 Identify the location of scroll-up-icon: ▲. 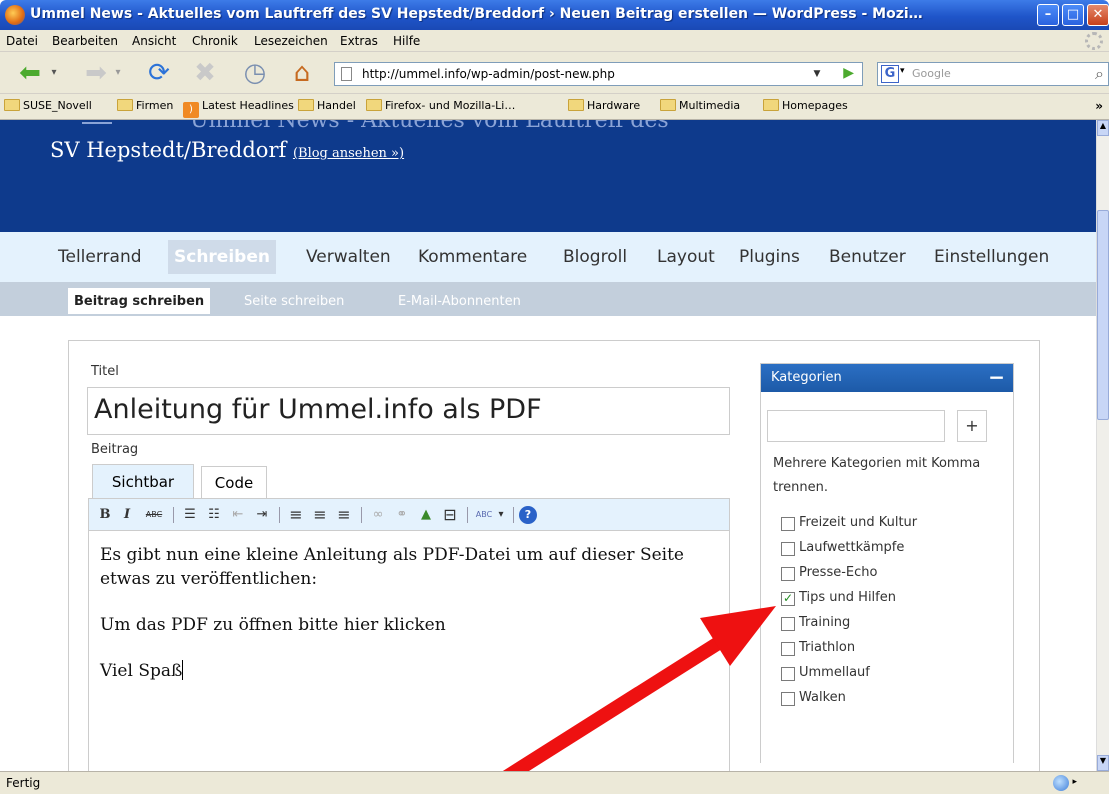
(1103, 128).